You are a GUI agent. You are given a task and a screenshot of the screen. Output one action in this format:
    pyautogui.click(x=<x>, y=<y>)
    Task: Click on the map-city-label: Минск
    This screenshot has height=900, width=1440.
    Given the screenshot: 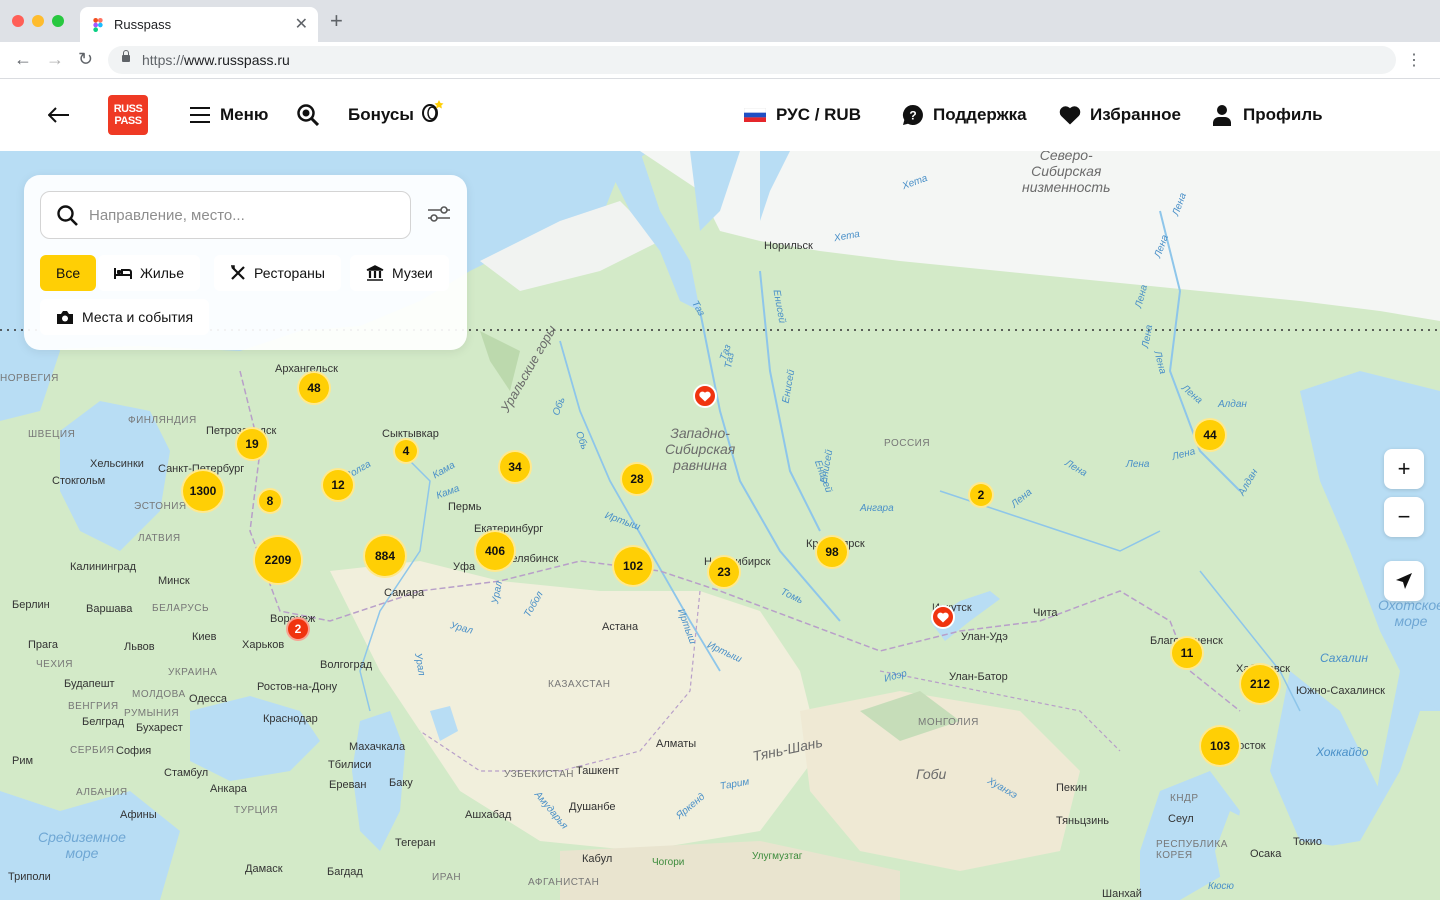 What is the action you would take?
    pyautogui.click(x=174, y=581)
    